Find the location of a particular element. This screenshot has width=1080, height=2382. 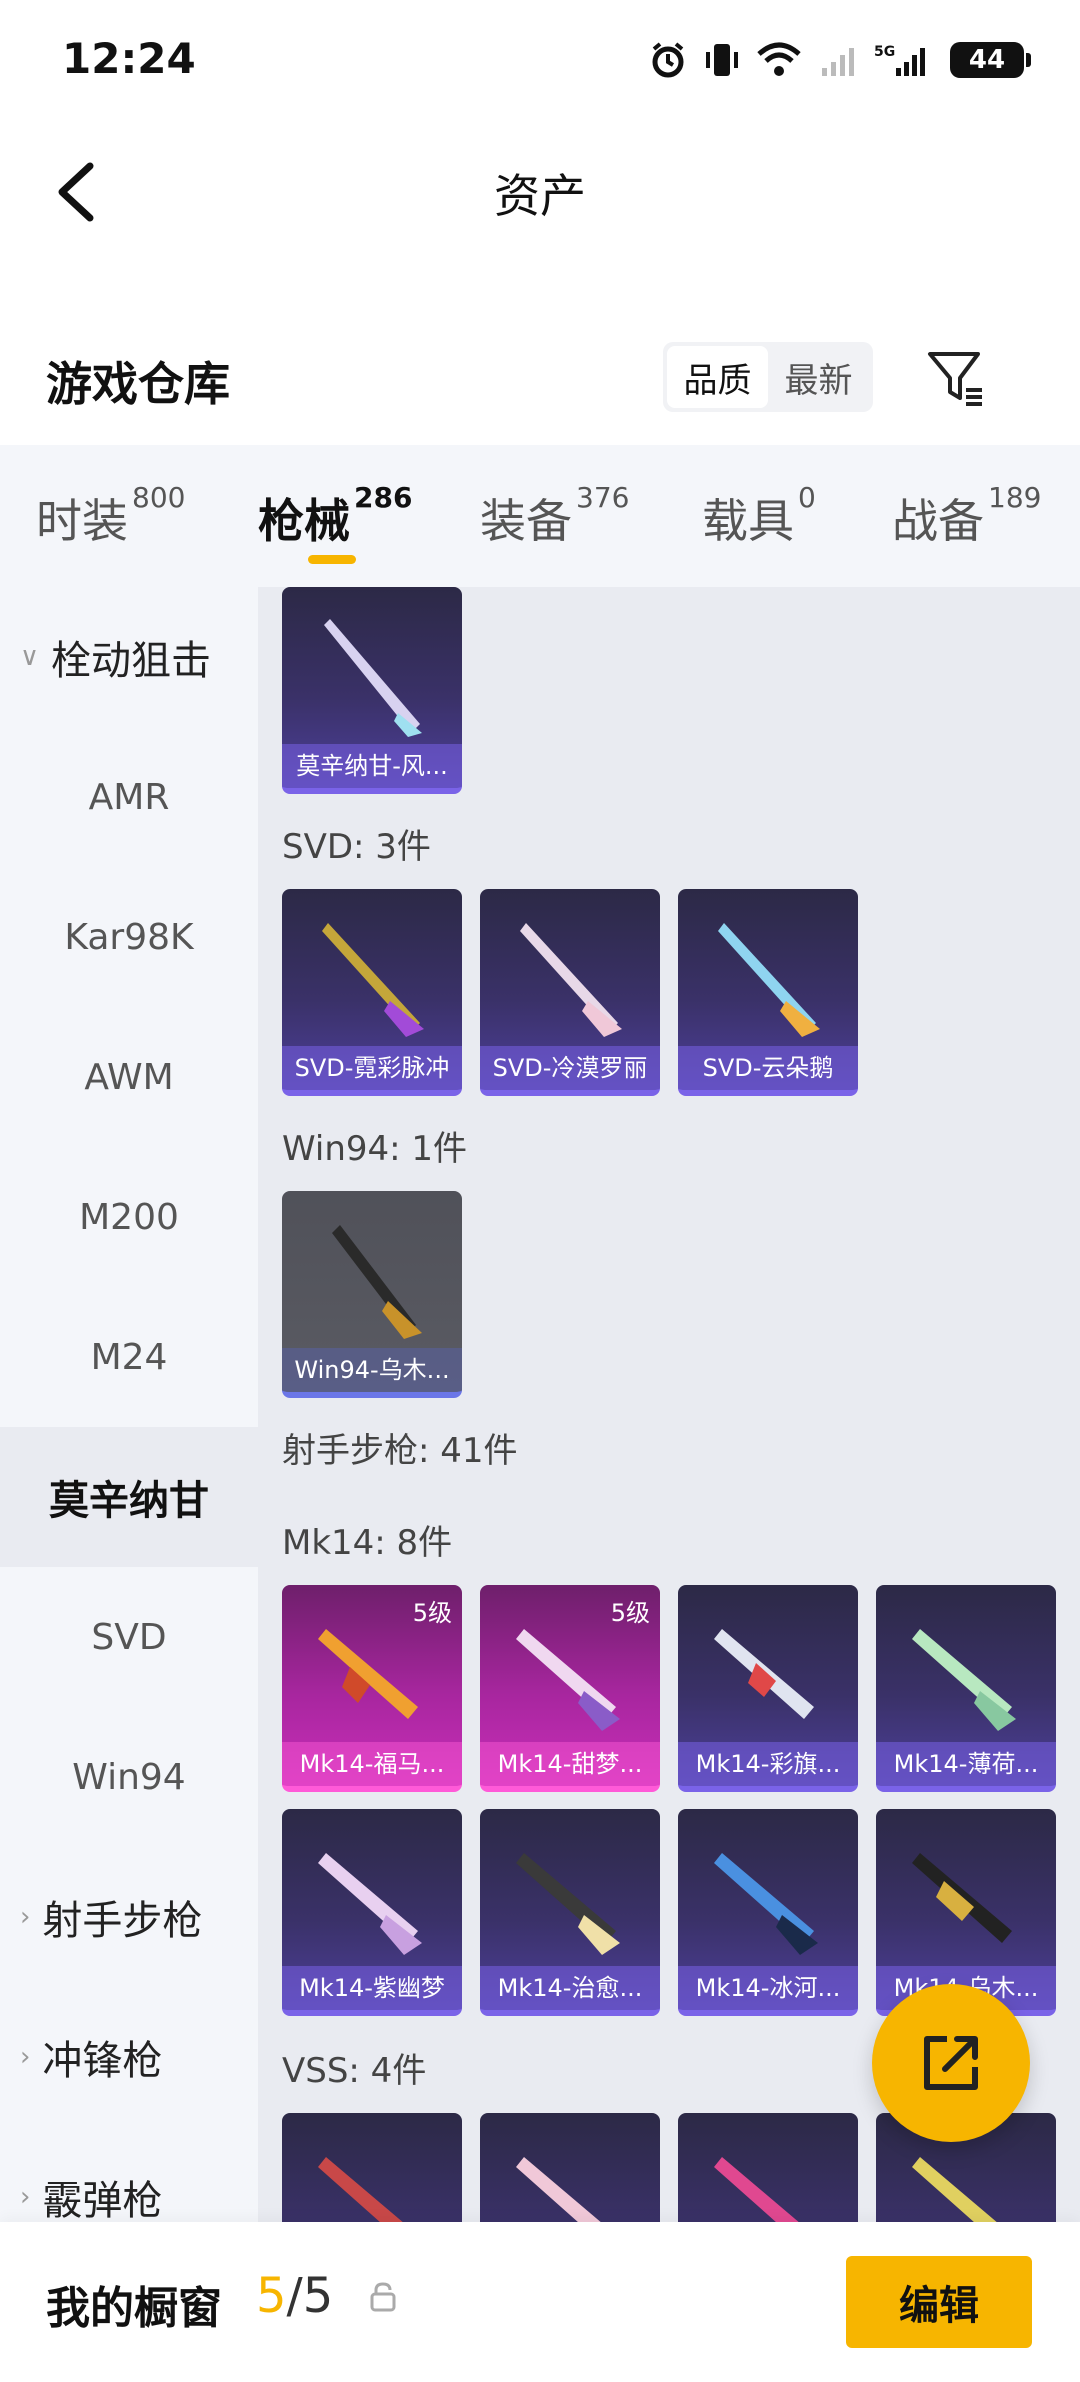

alarm-icon is located at coordinates (668, 60).